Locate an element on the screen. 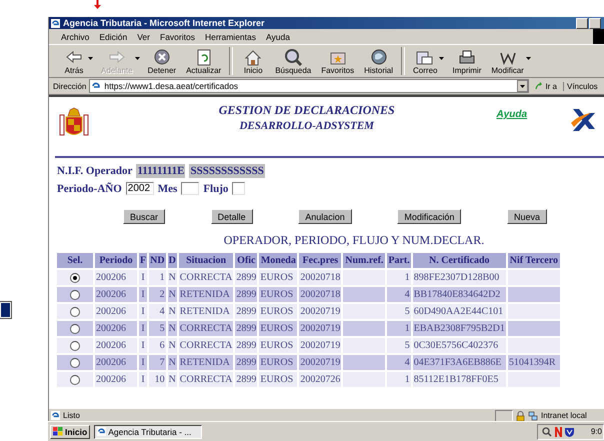 The height and width of the screenshot is (441, 604). table-cell: 85112E1B178FF0E5 is located at coordinates (459, 379).